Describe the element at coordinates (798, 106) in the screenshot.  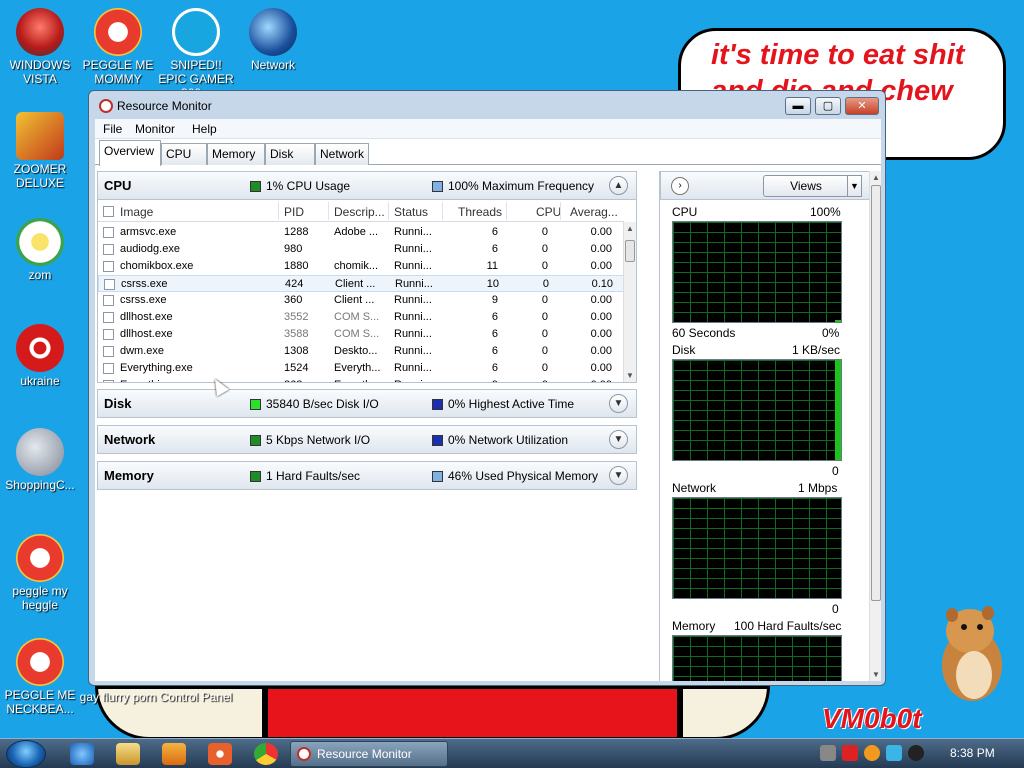
I see `minimize-button: ▬` at that location.